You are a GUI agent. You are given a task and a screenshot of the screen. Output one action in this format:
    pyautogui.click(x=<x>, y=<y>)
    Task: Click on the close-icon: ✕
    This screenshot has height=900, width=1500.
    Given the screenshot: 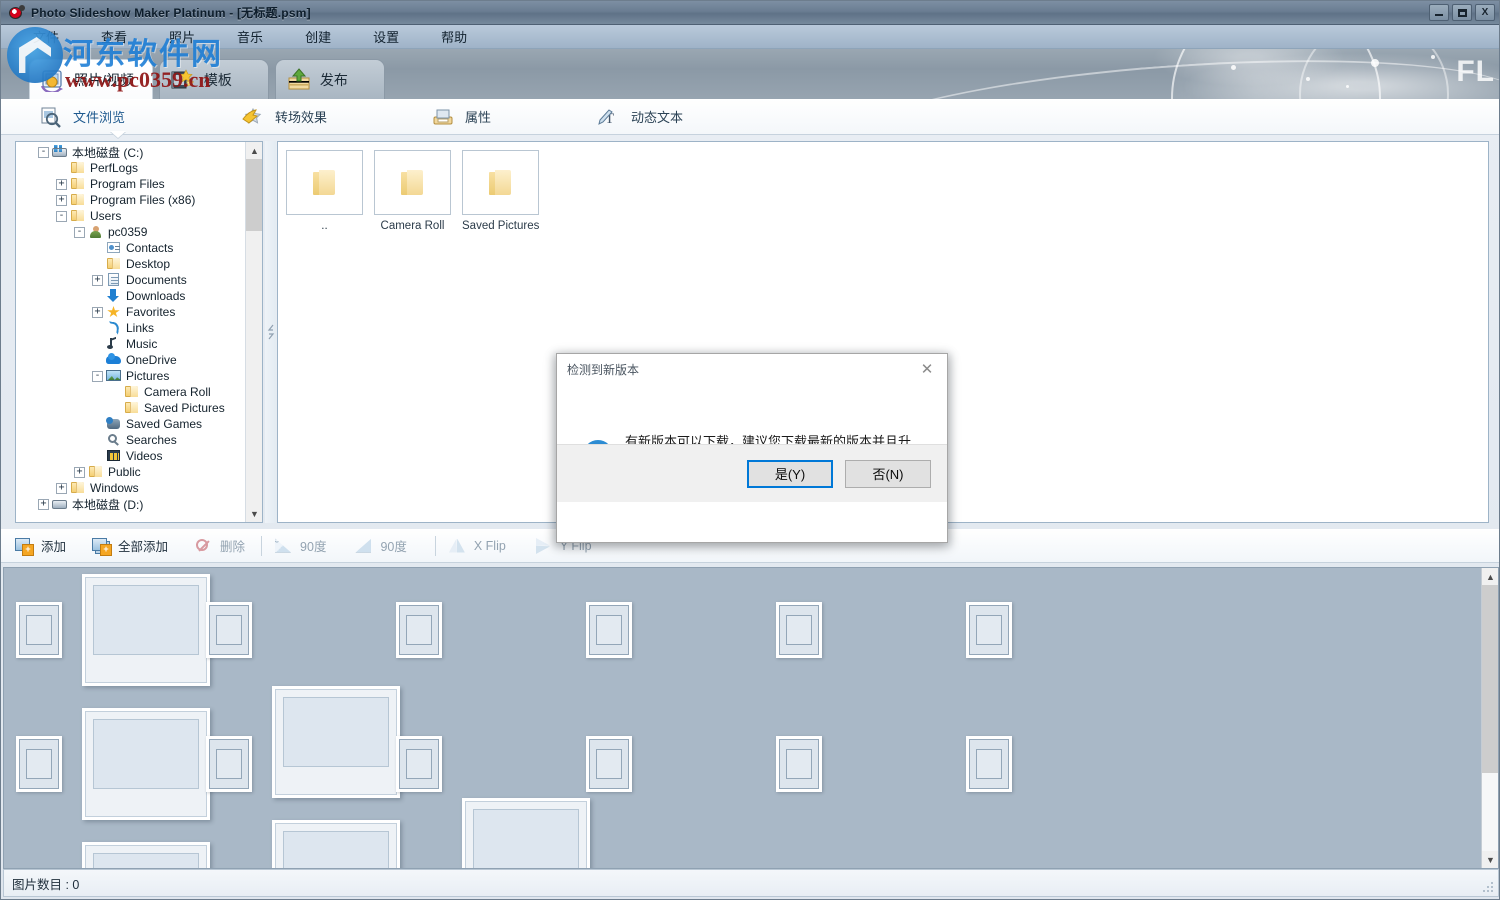 What is the action you would take?
    pyautogui.click(x=927, y=369)
    